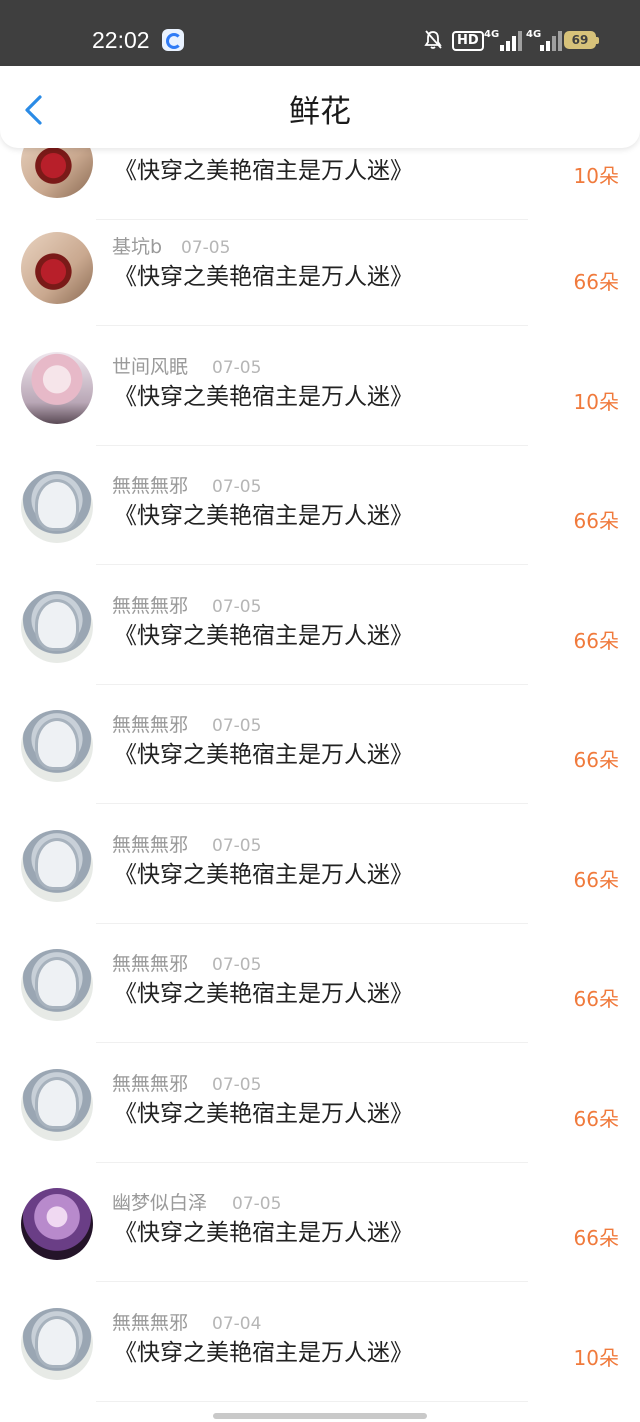  What do you see at coordinates (320, 33) in the screenshot?
I see `status-bar: 22:02 HD 4G 4G 69` at bounding box center [320, 33].